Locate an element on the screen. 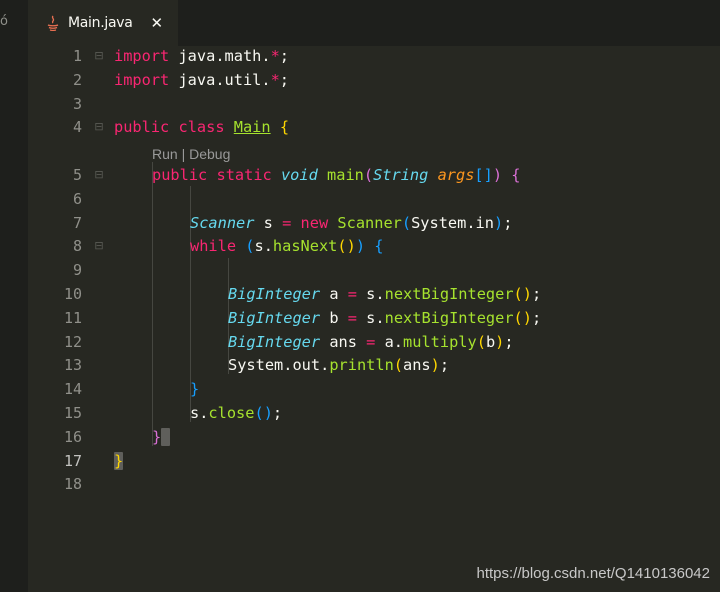  code-text: Scanner s = new Scanner(System.in); is located at coordinates (351, 222).